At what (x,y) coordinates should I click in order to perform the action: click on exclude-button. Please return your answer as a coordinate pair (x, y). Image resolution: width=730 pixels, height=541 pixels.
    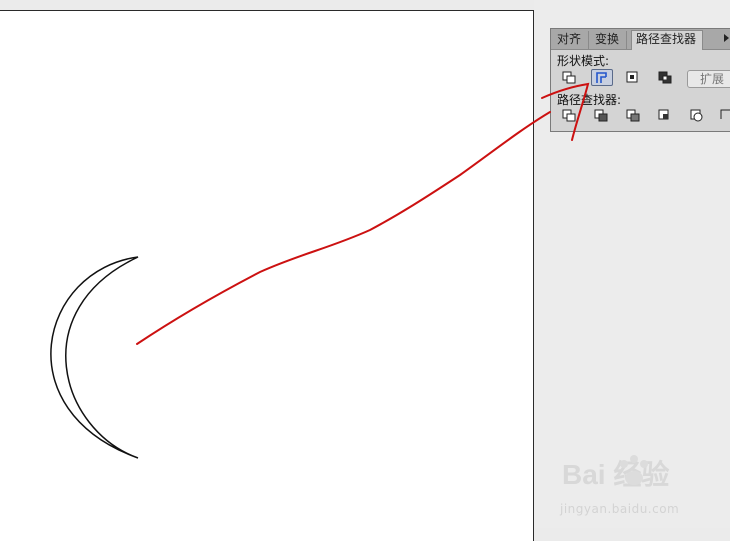
    Looking at the image, I should click on (666, 78).